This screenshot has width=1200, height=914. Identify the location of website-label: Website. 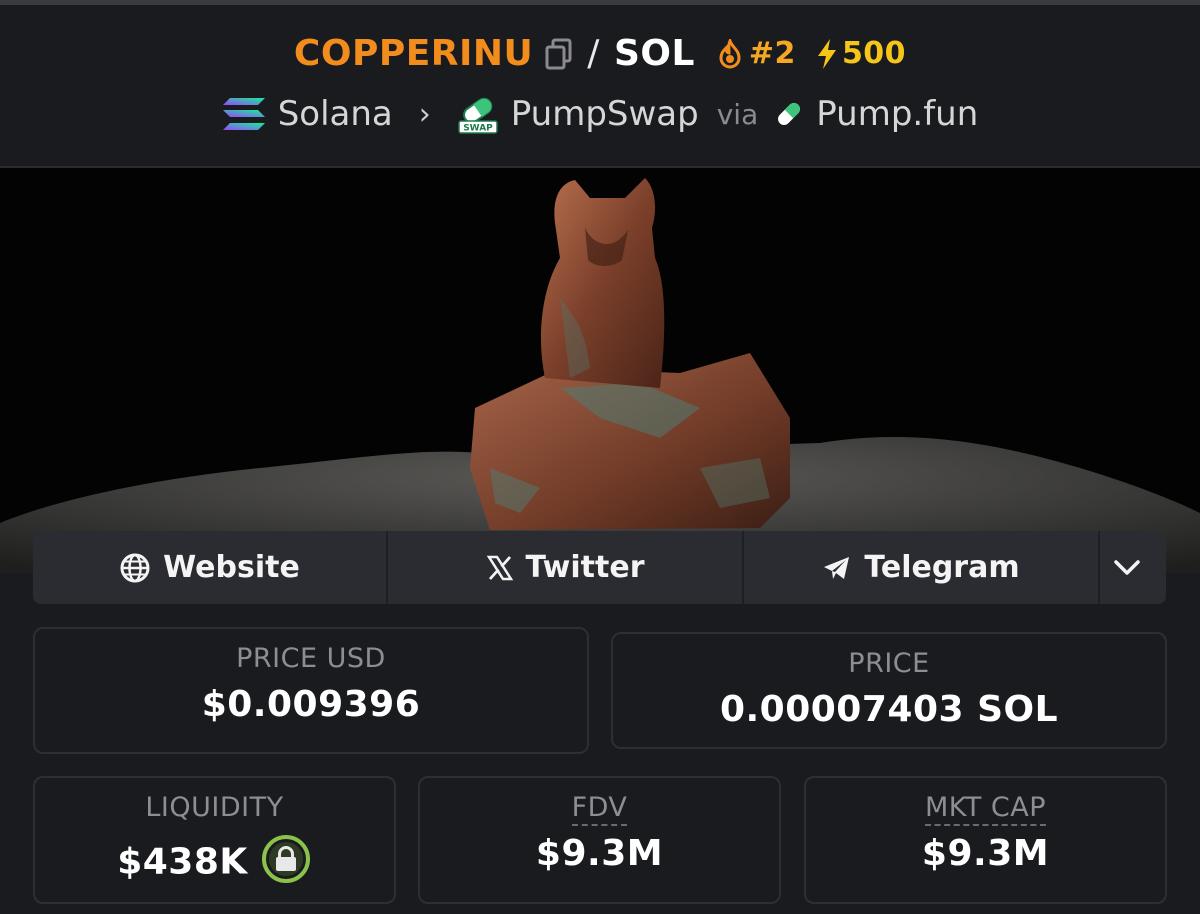
(231, 567).